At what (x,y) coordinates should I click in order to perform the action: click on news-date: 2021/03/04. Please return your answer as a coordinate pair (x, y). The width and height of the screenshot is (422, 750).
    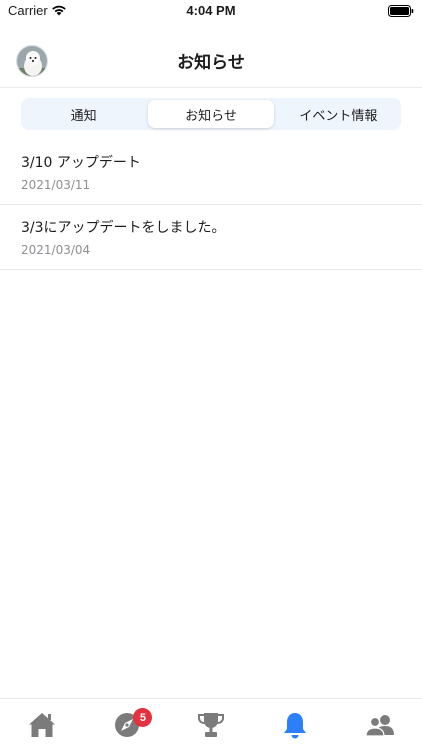
    Looking at the image, I should click on (56, 250).